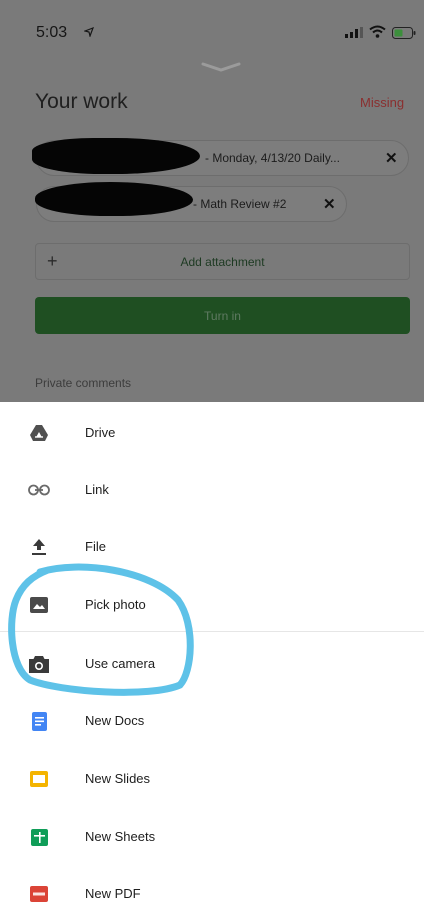  What do you see at coordinates (212, 631) in the screenshot?
I see `divider` at bounding box center [212, 631].